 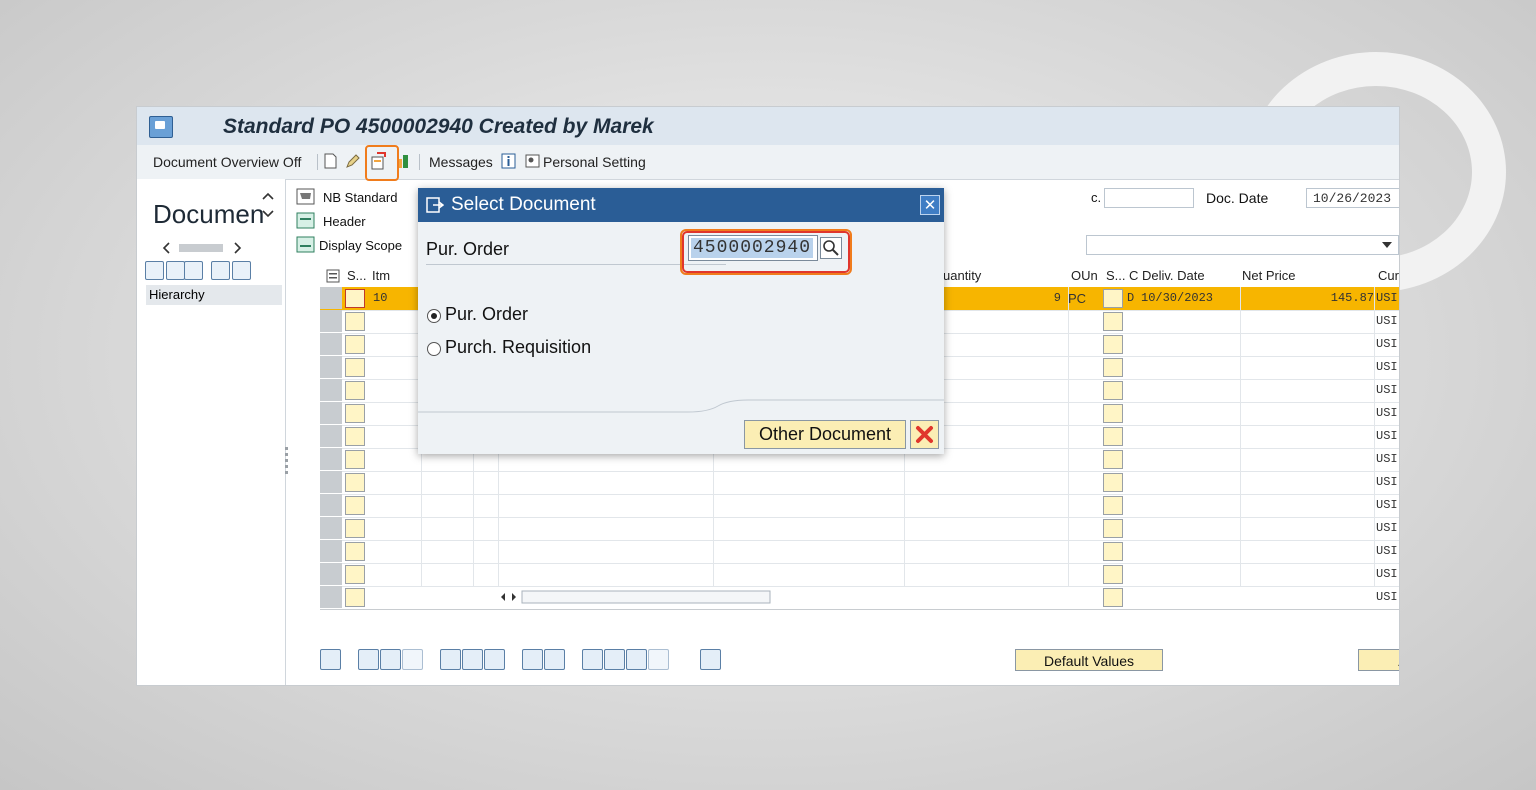 I want to click on other-document-button: Other Document, so click(x=825, y=434).